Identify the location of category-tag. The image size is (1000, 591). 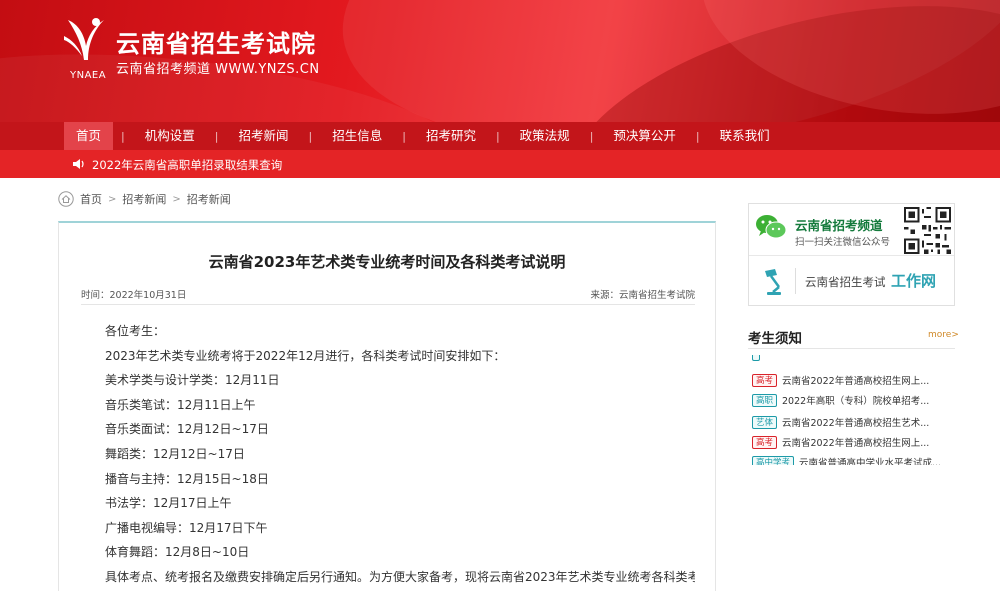
(756, 358).